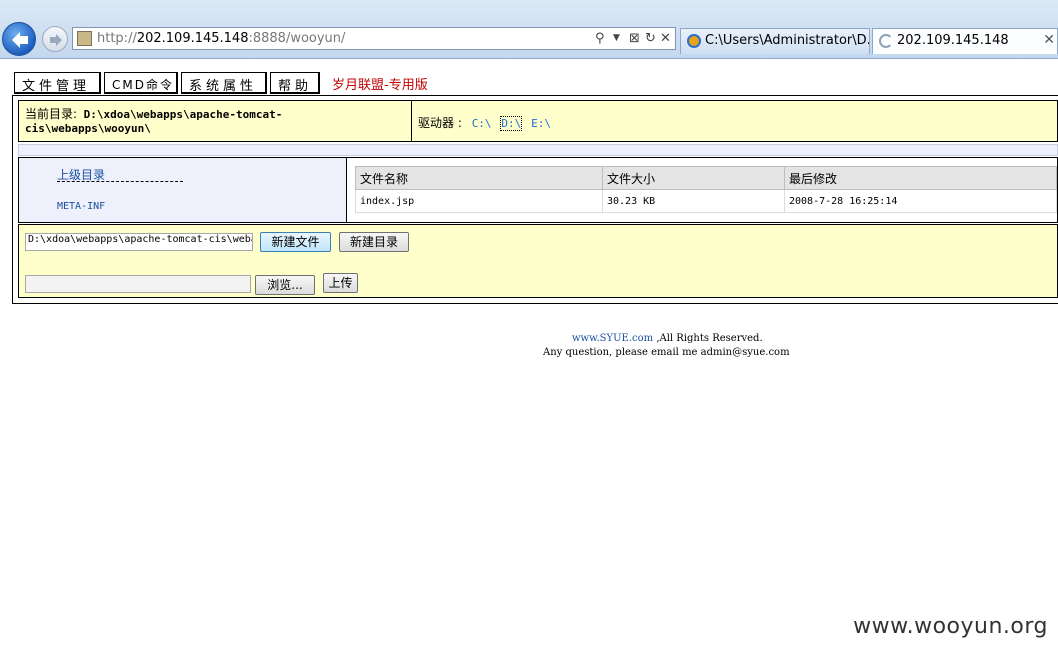 The height and width of the screenshot is (653, 1058). What do you see at coordinates (297, 38) in the screenshot?
I see `url-path: :8888/wooyun/` at bounding box center [297, 38].